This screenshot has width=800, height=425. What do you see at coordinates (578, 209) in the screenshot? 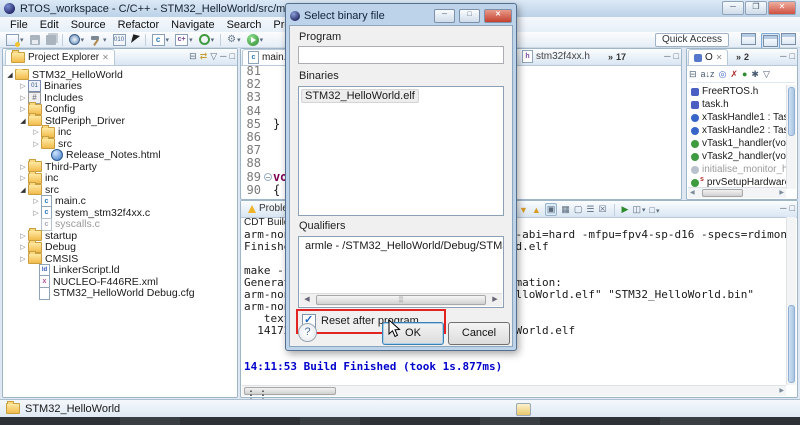
I see `scroll-lock-icon: ▢` at bounding box center [578, 209].